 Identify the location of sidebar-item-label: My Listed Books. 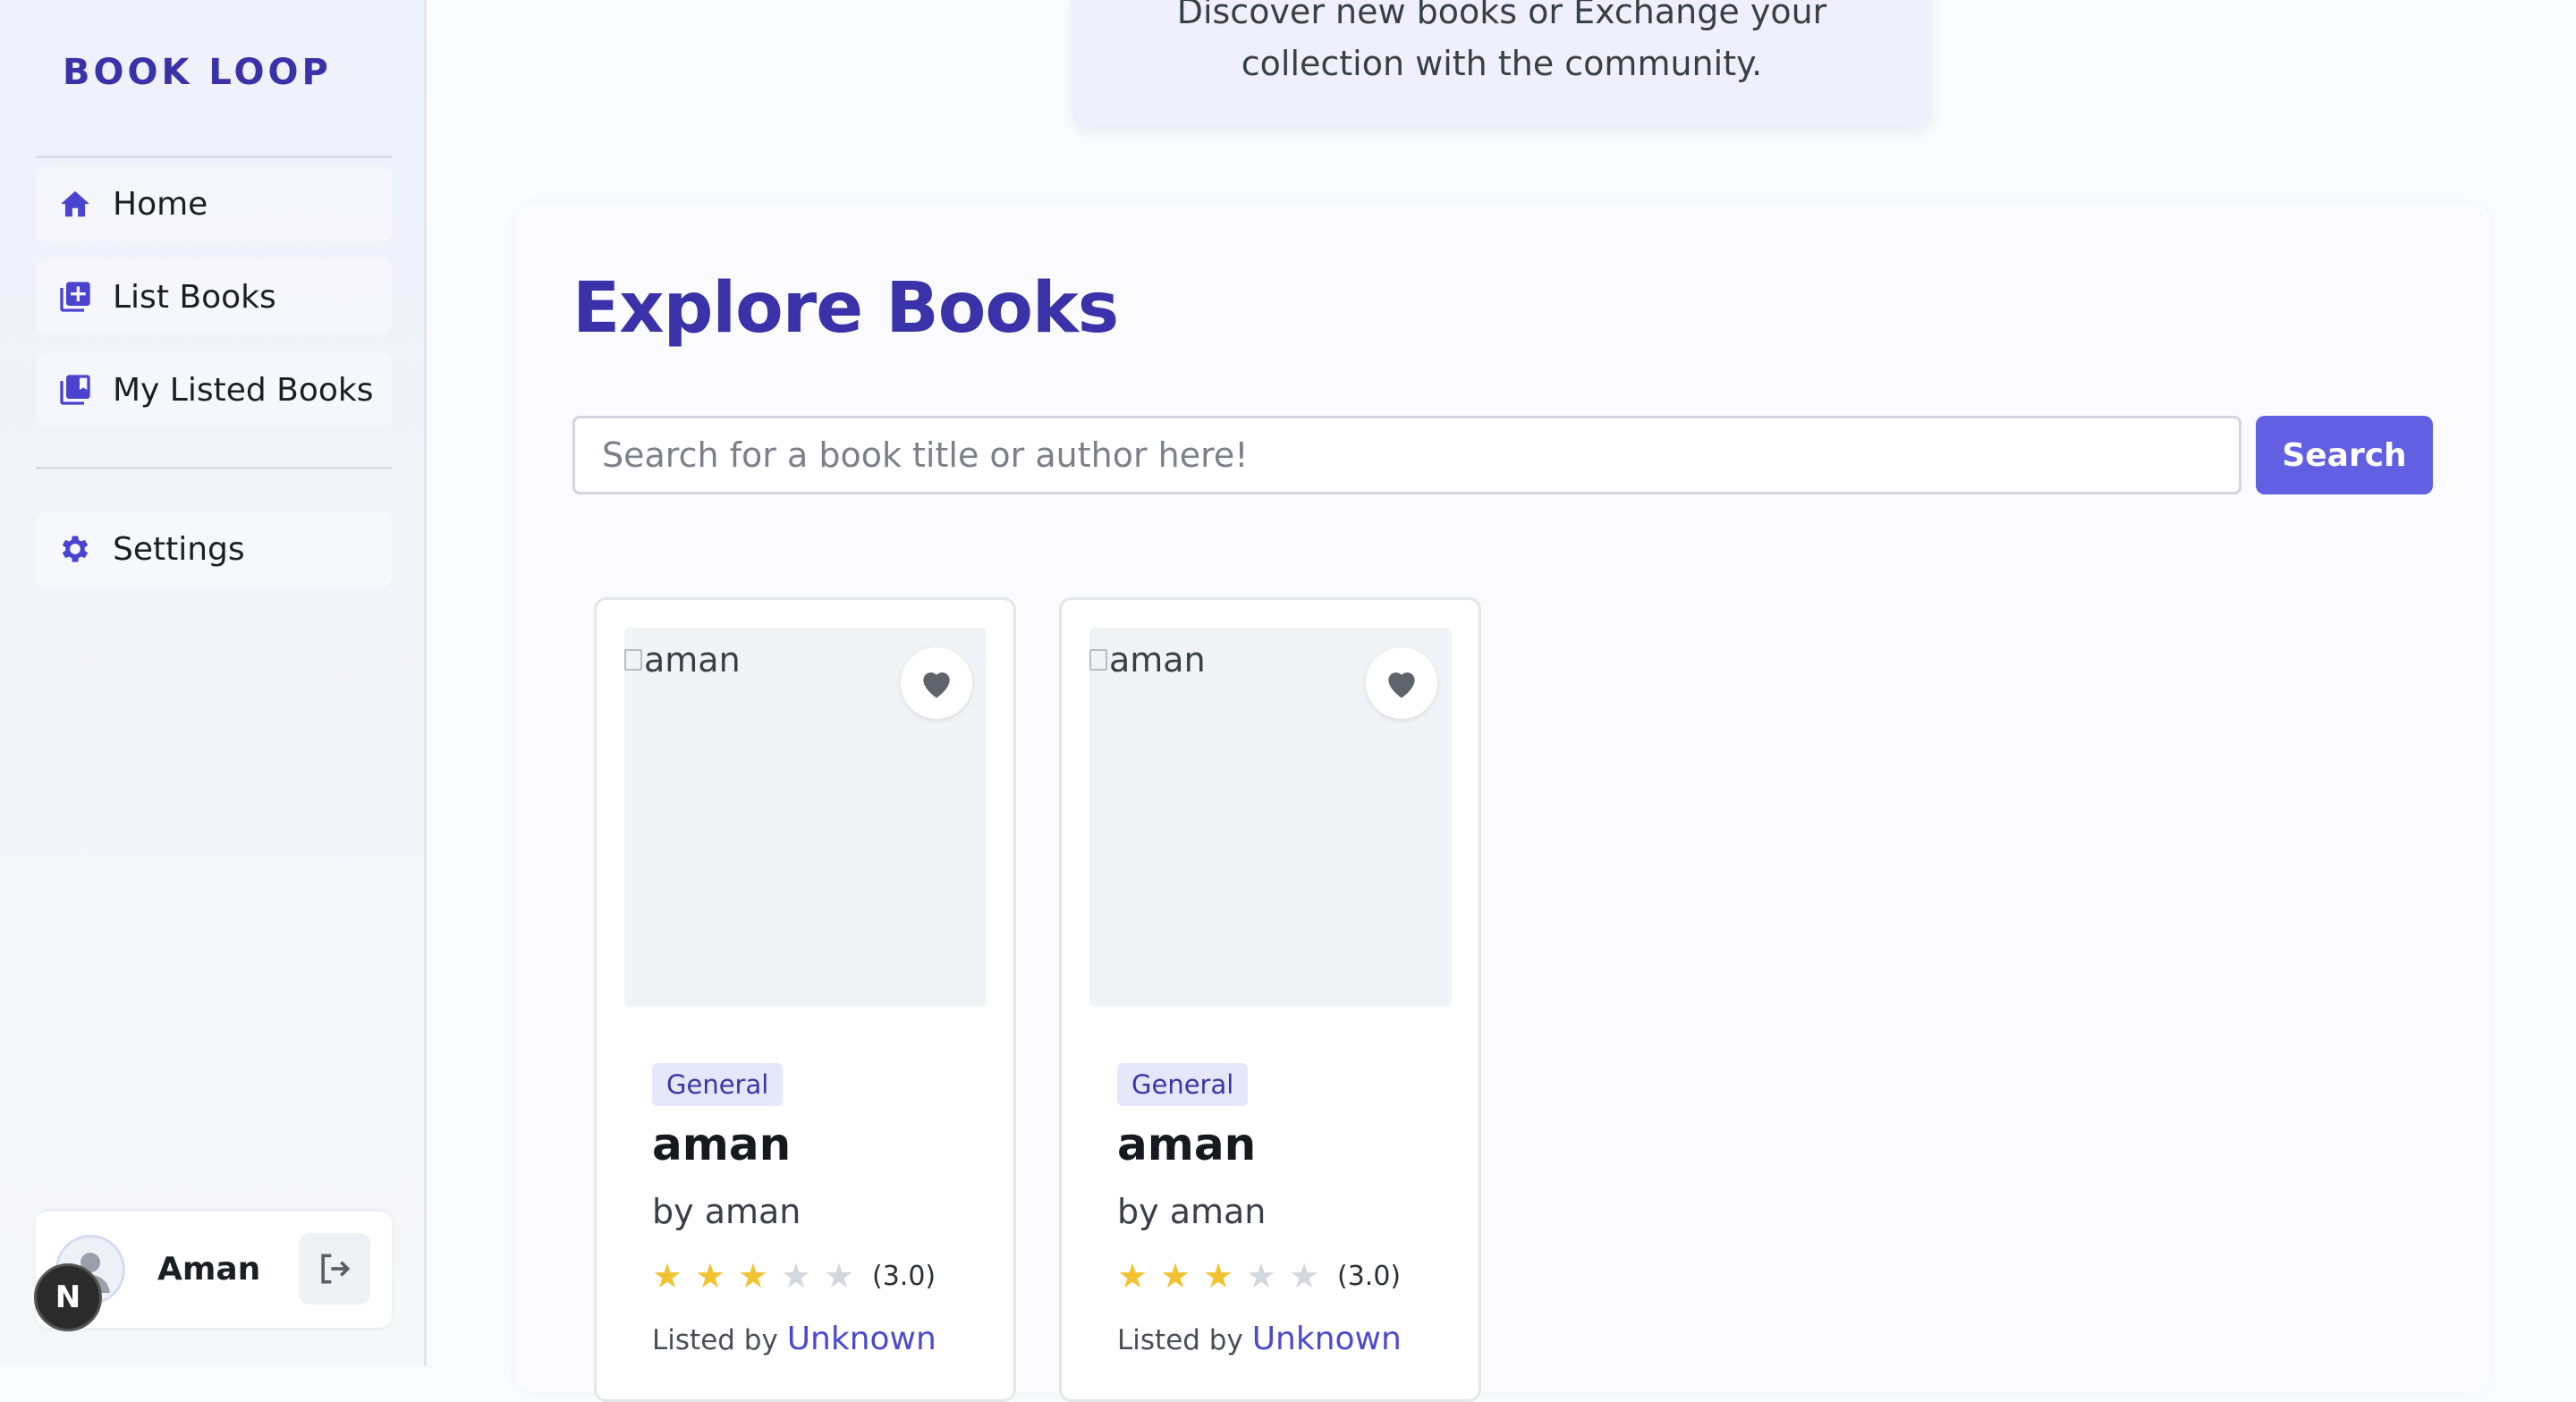
(243, 390).